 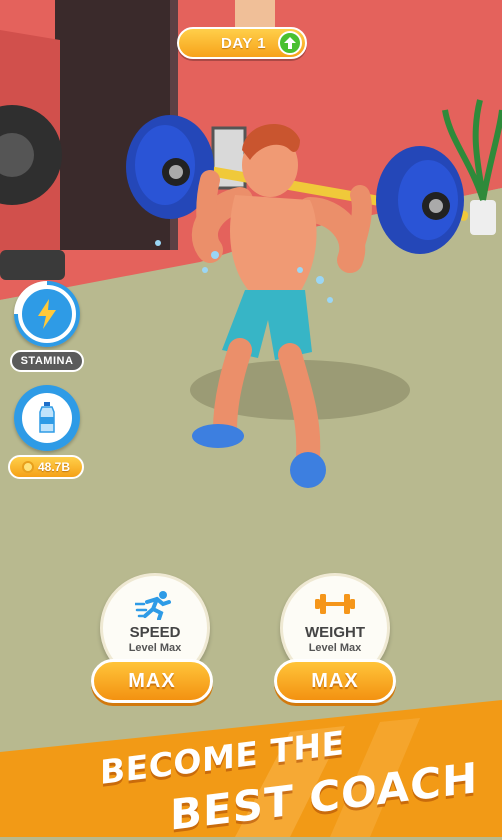 I want to click on water-button, so click(x=47, y=418).